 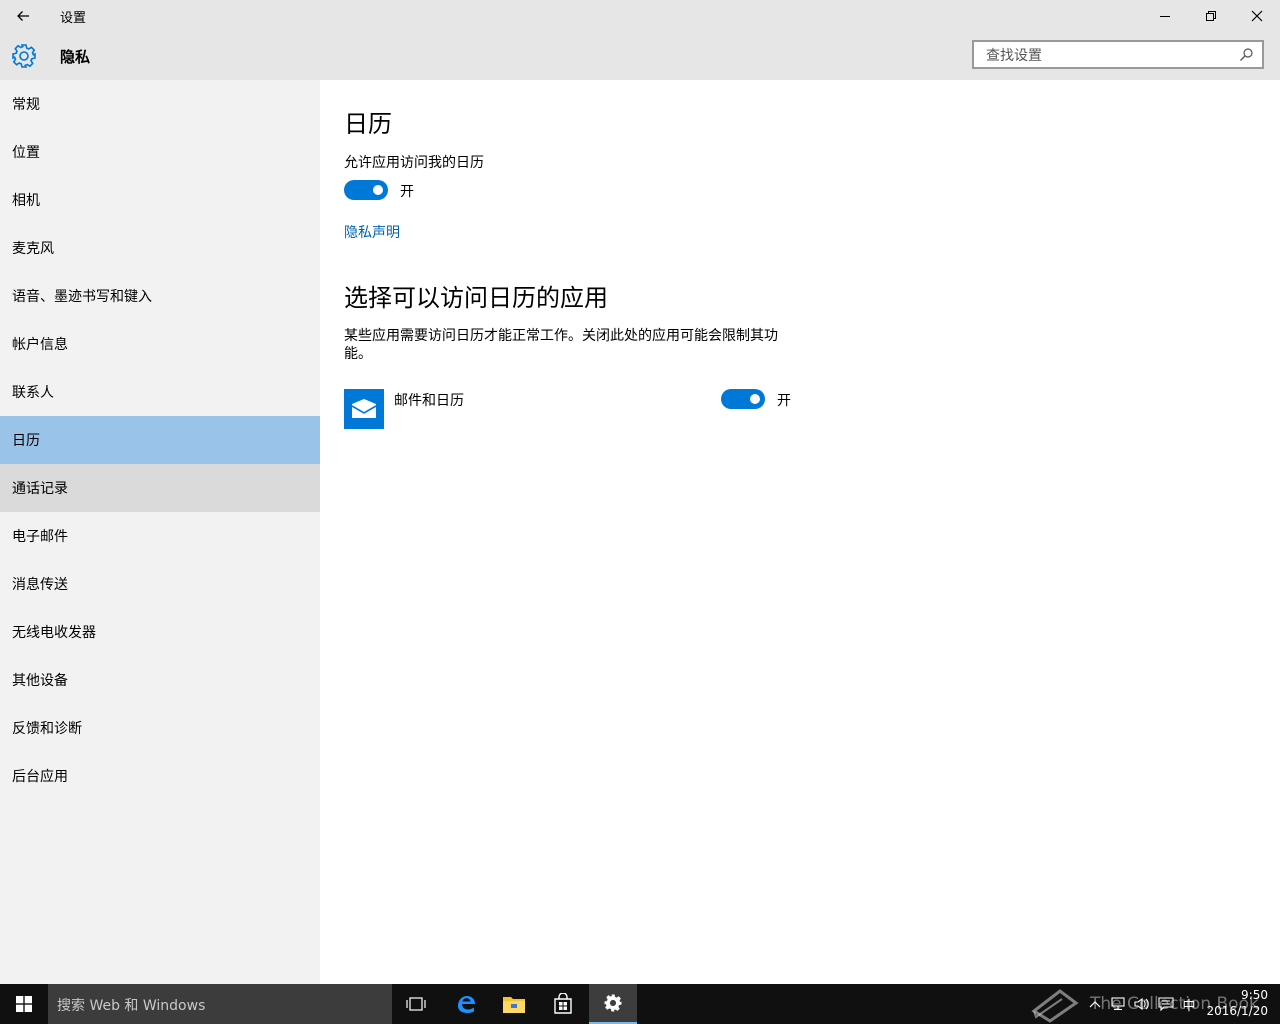 I want to click on section-title: 选择可以访问日历的应用, so click(x=476, y=298).